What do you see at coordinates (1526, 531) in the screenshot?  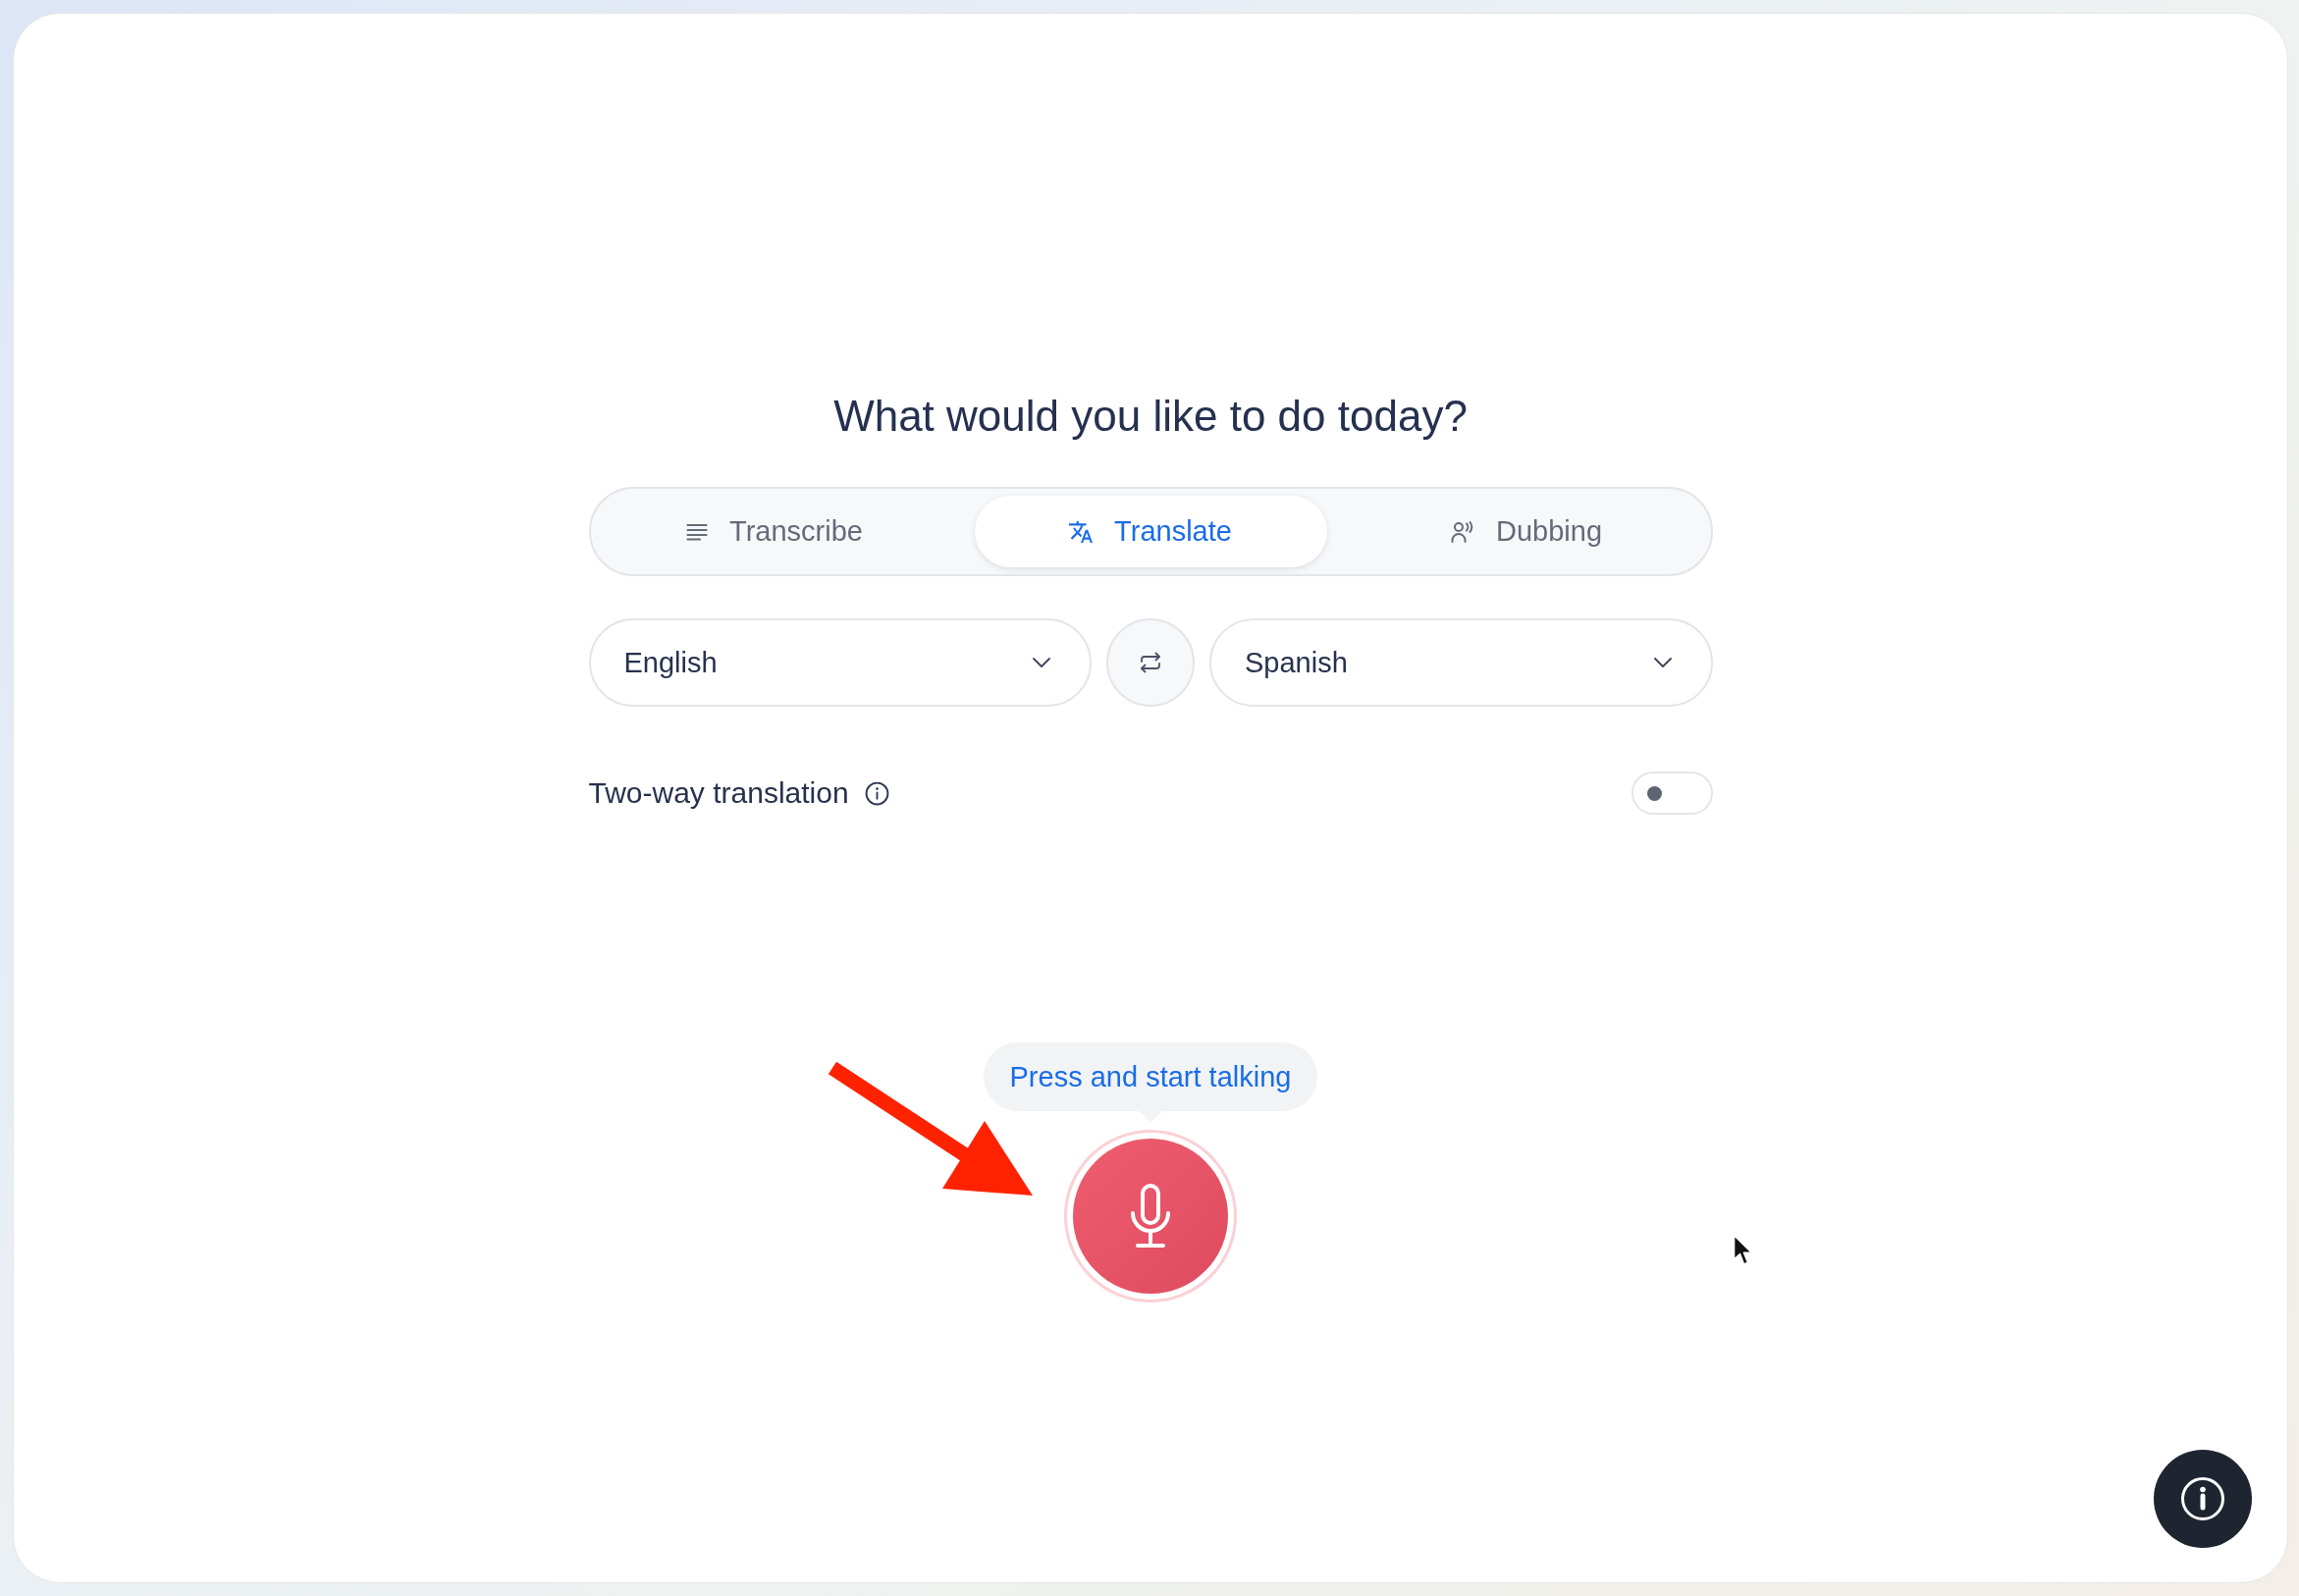 I see `mode-tab: Dubbing` at bounding box center [1526, 531].